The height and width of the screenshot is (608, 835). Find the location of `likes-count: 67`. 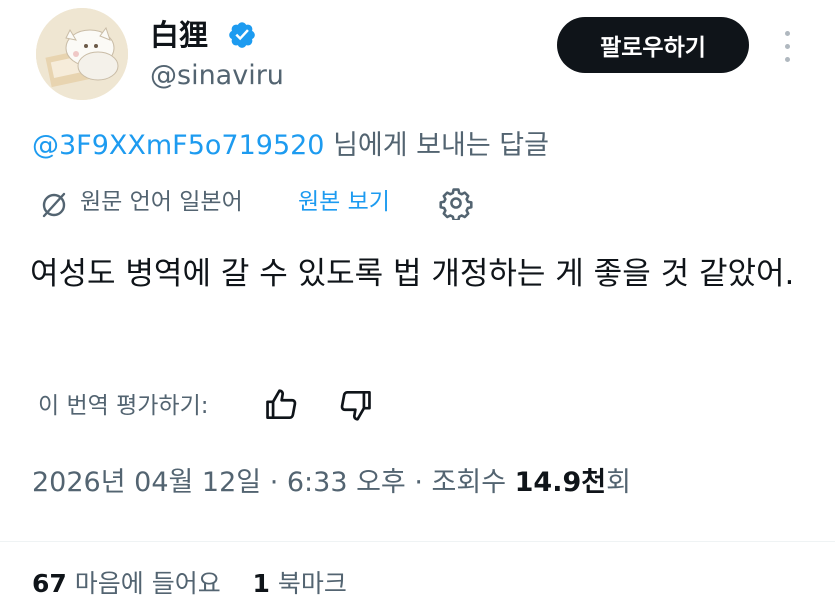

likes-count: 67 is located at coordinates (49, 583).